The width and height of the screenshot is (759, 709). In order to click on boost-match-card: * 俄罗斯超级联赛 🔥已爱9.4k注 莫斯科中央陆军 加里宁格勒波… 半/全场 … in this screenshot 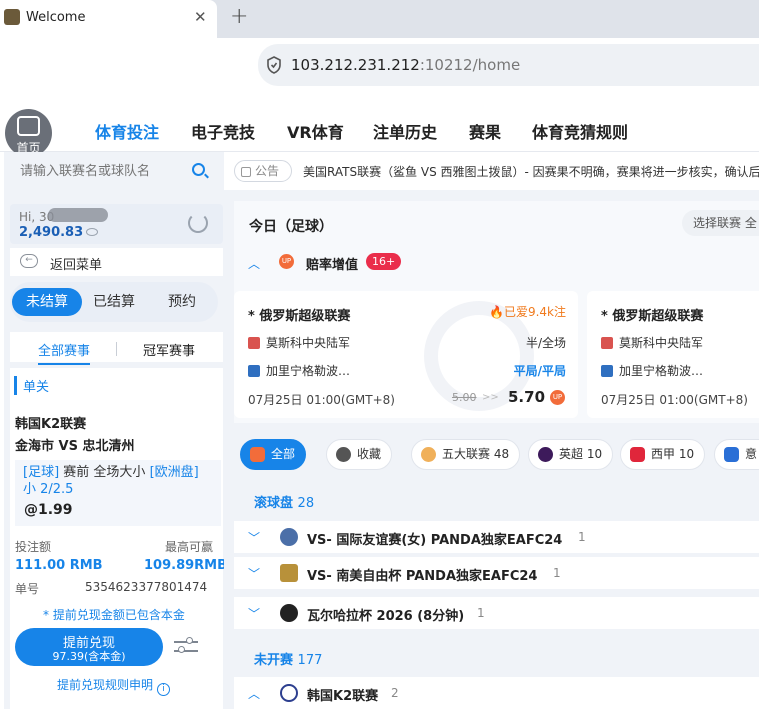, I will do `click(406, 354)`.